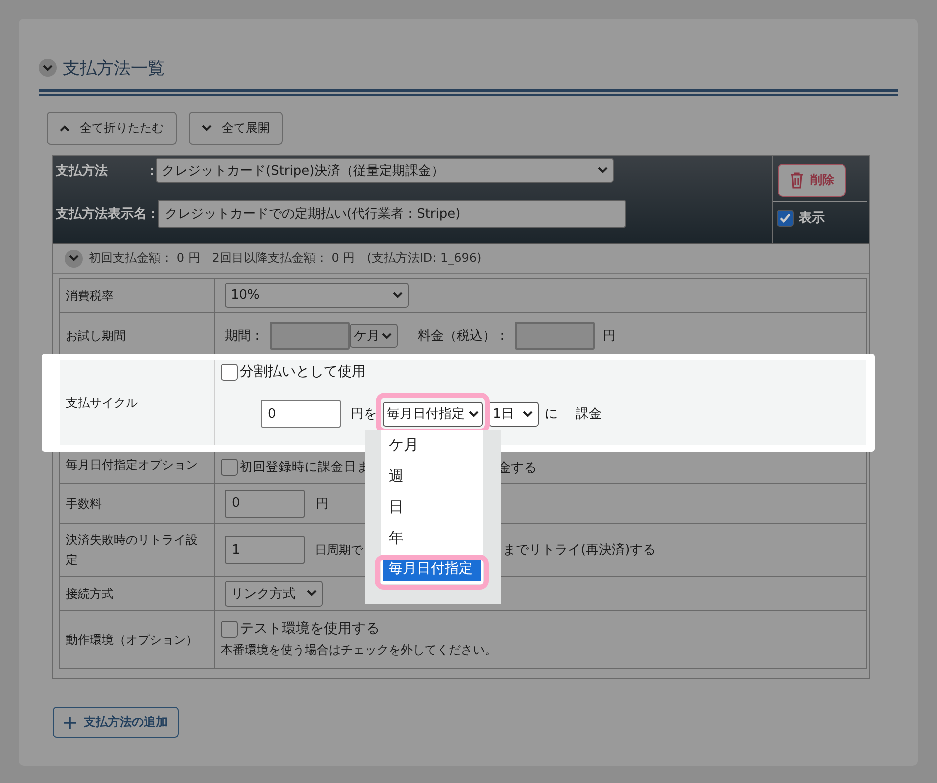  What do you see at coordinates (112, 128) in the screenshot?
I see `collapse-all-button: 全て折りたたむ` at bounding box center [112, 128].